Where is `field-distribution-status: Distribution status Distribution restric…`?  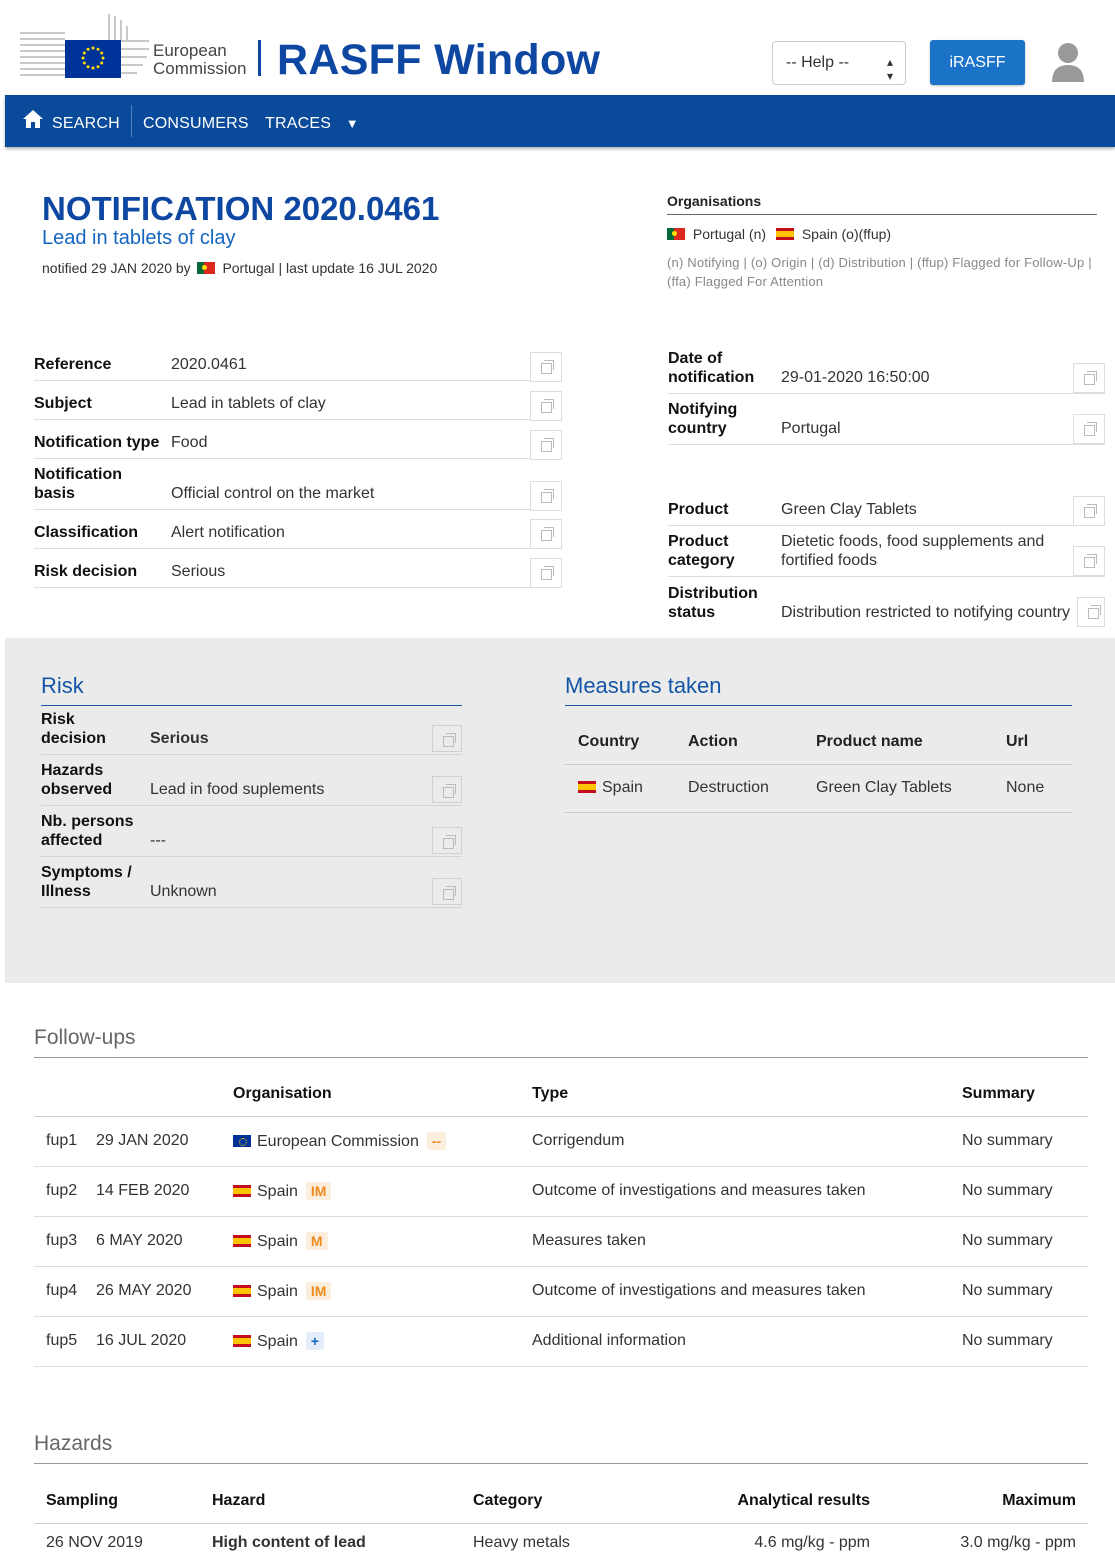
field-distribution-status: Distribution status Distribution restric… is located at coordinates (886, 604).